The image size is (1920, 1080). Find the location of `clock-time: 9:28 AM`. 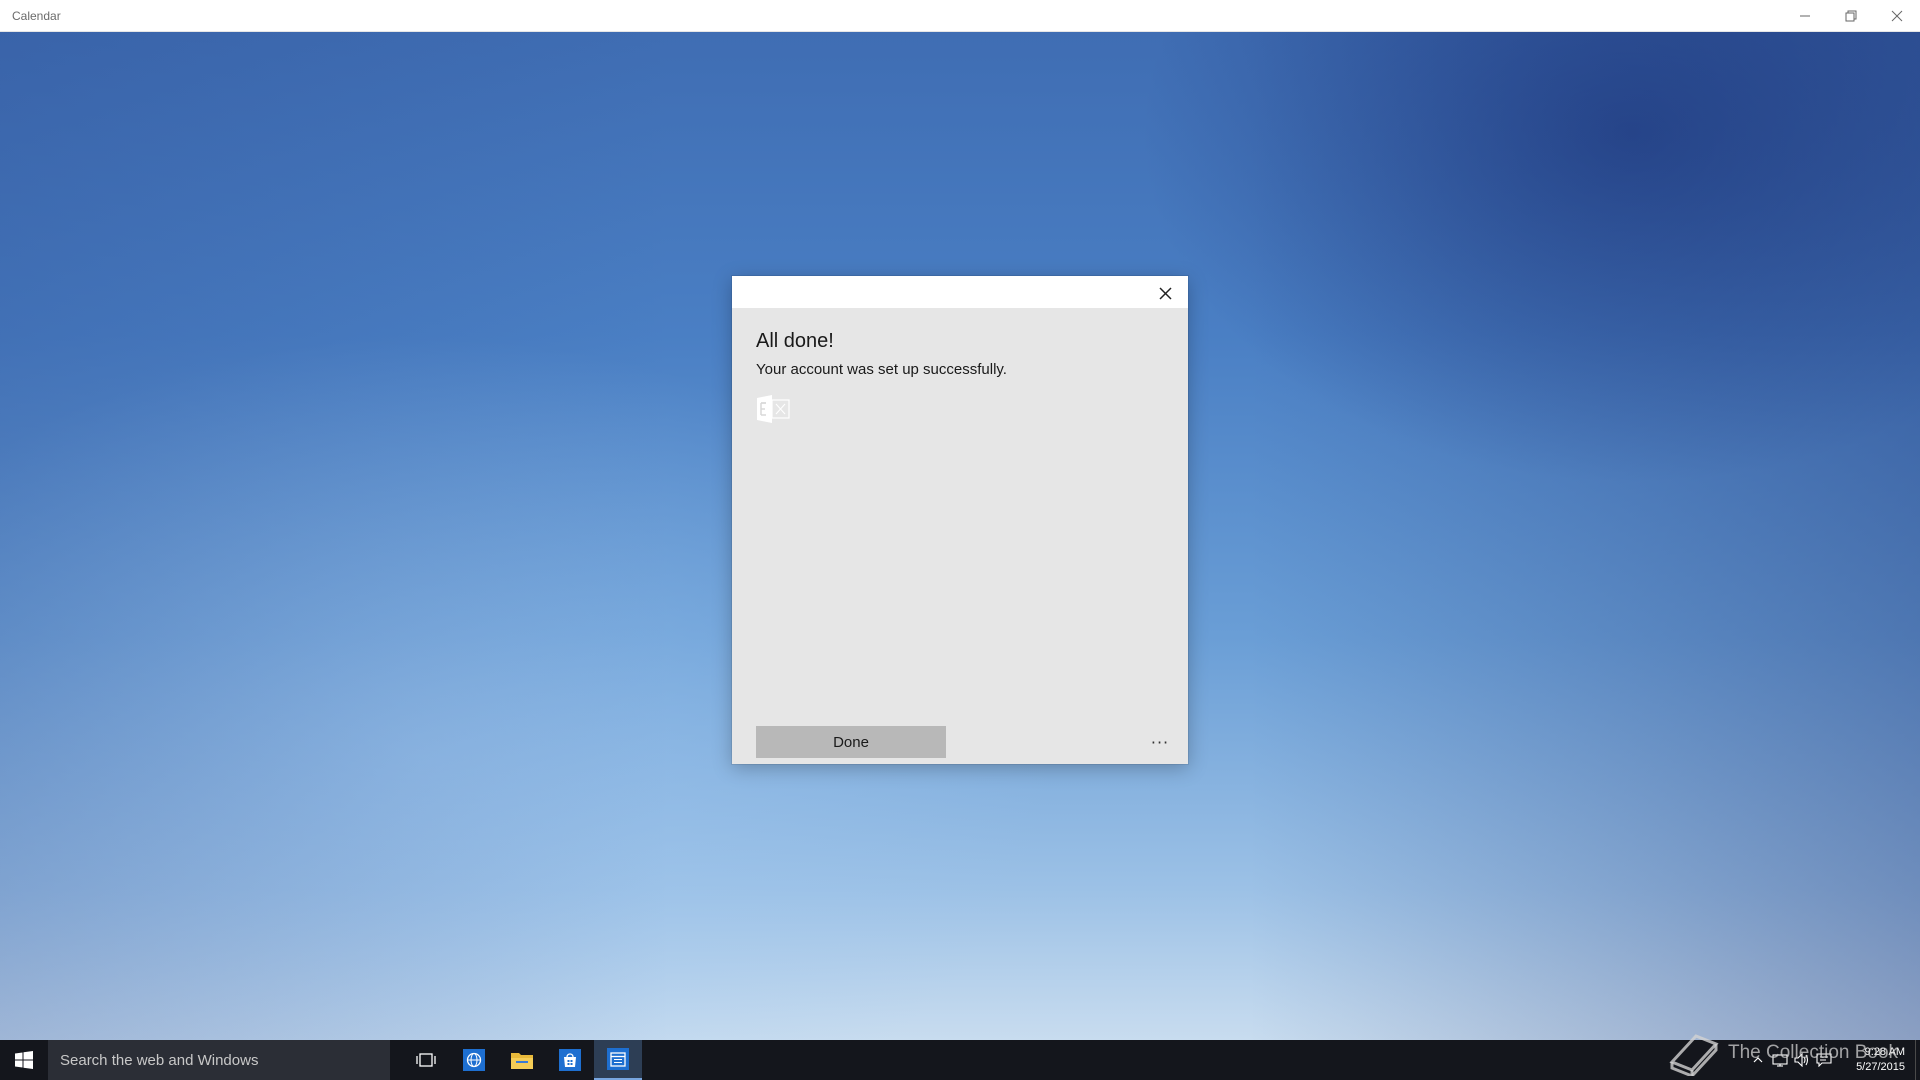

clock-time: 9:28 AM is located at coordinates (1884, 1052).